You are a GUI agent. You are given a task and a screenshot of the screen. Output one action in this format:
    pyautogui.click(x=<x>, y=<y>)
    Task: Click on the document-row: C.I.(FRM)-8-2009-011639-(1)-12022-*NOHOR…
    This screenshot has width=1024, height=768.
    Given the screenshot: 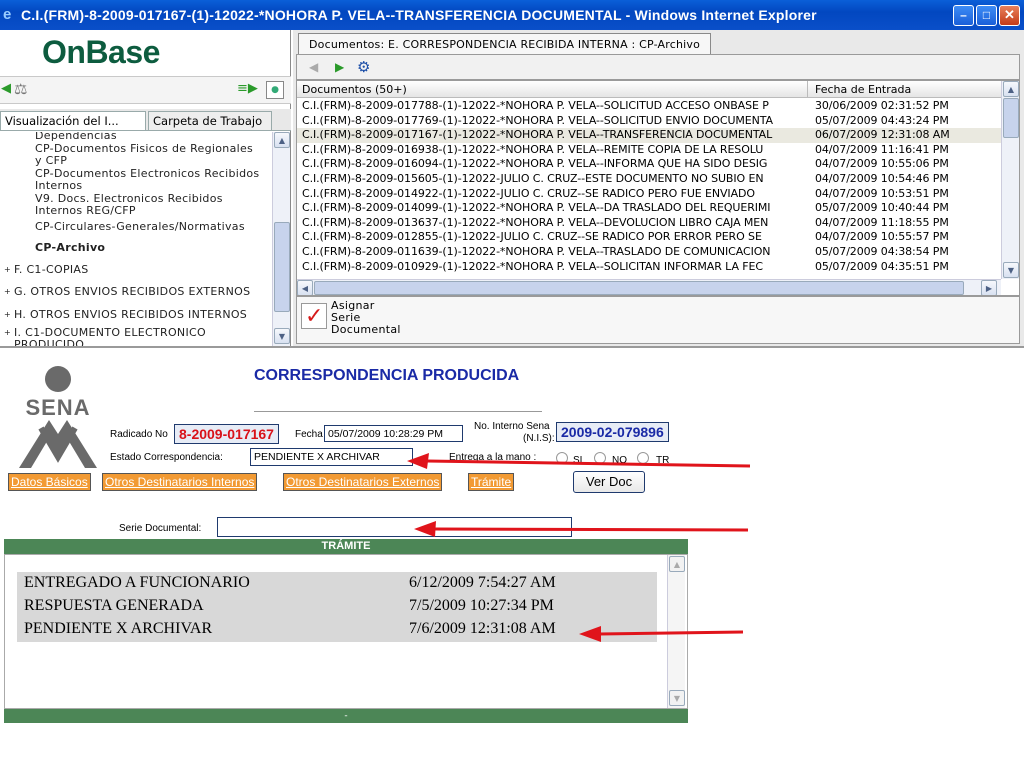 What is the action you would take?
    pyautogui.click(x=649, y=252)
    